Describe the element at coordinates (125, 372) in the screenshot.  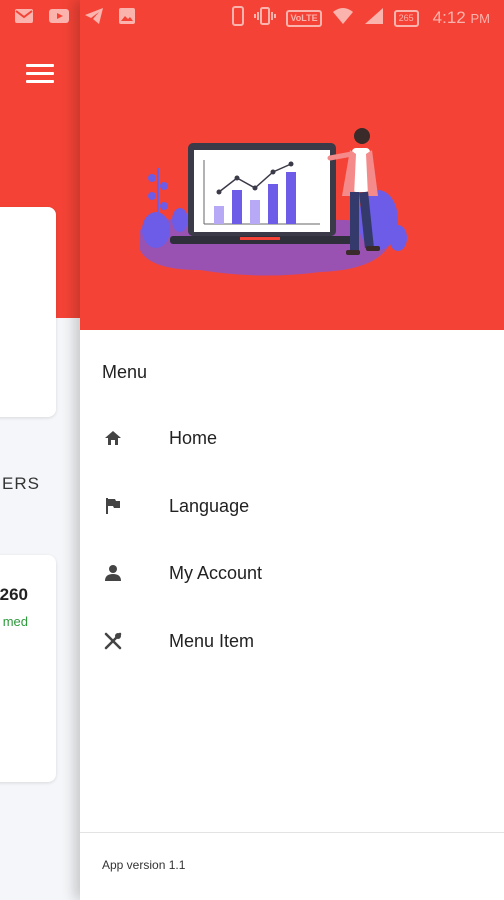
I see `menu-title: Menu` at that location.